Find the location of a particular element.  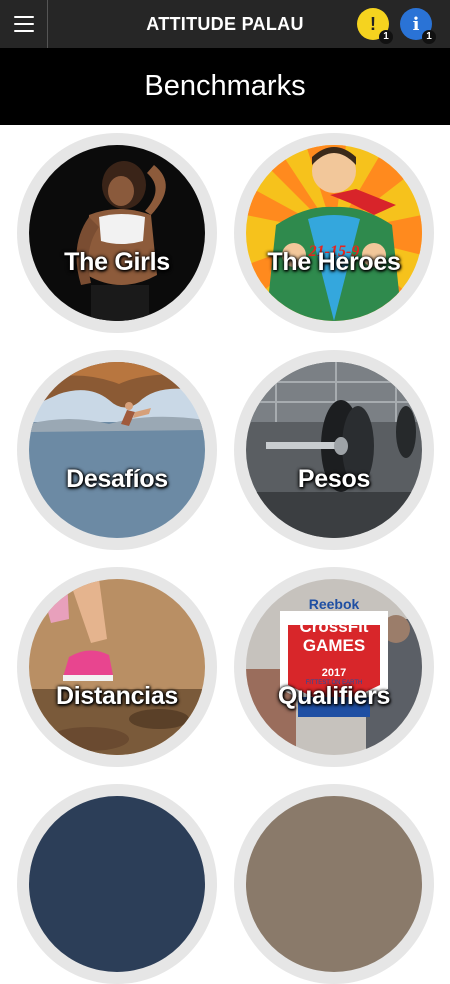

desafios-image is located at coordinates (117, 450).